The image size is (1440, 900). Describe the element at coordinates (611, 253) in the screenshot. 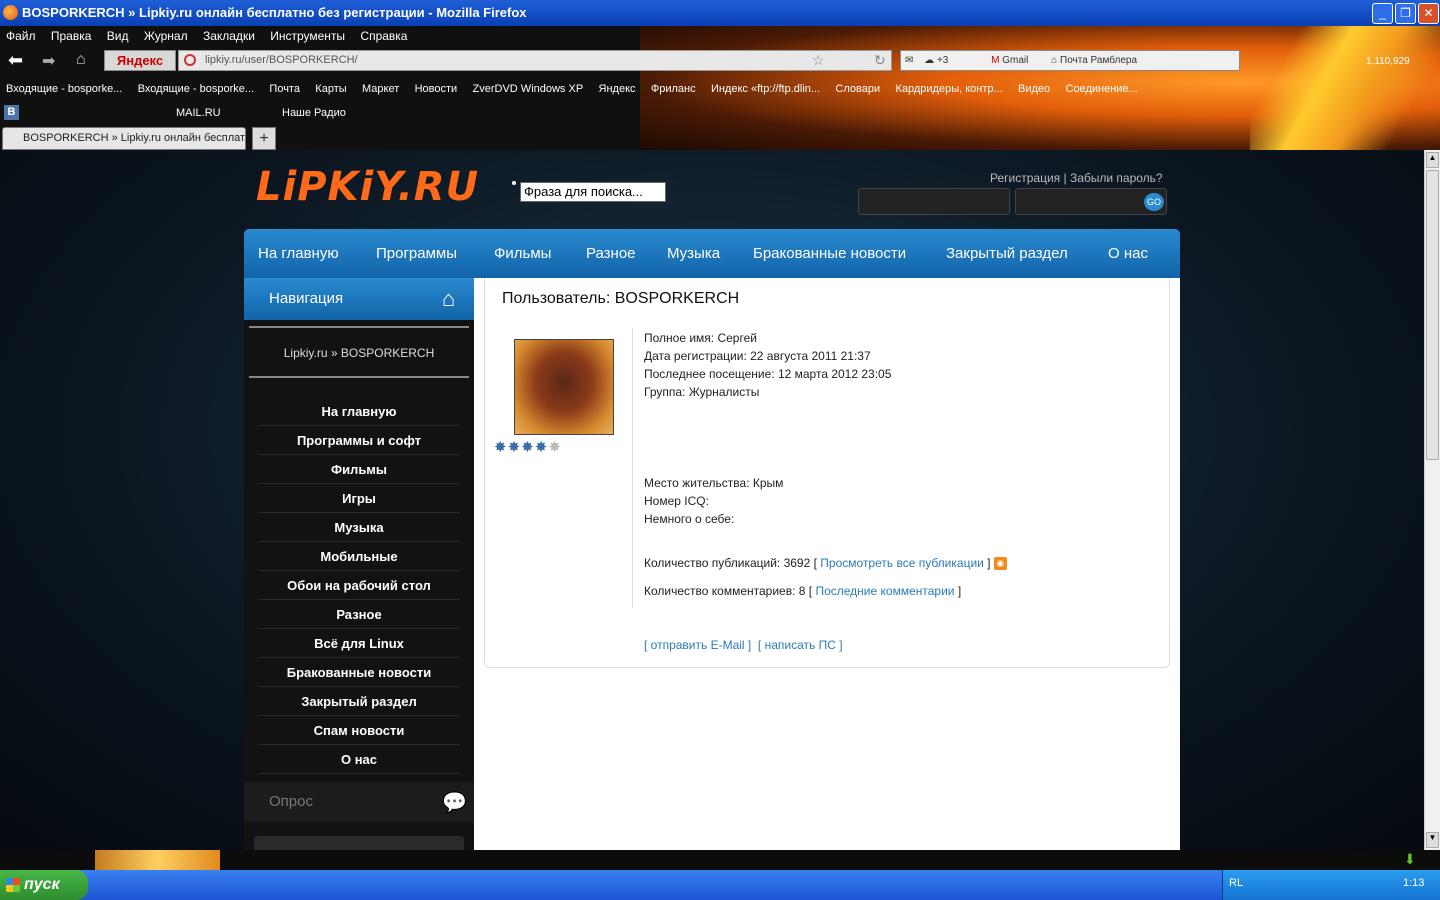

I see `nav-misc: Разное` at that location.